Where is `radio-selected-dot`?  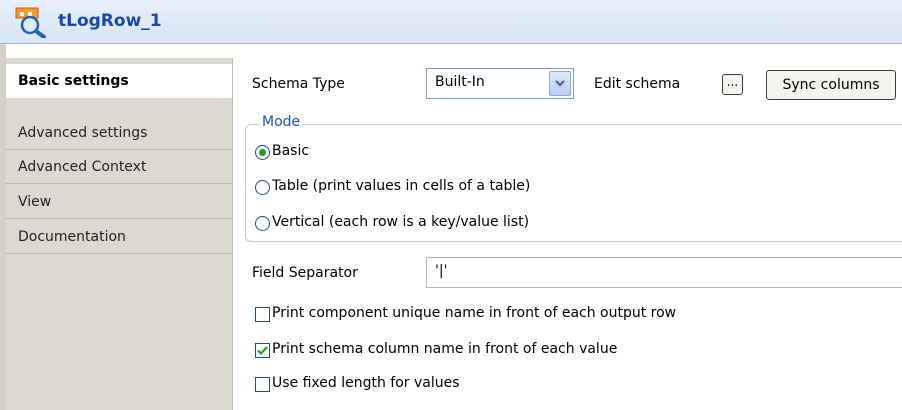
radio-selected-dot is located at coordinates (262, 152).